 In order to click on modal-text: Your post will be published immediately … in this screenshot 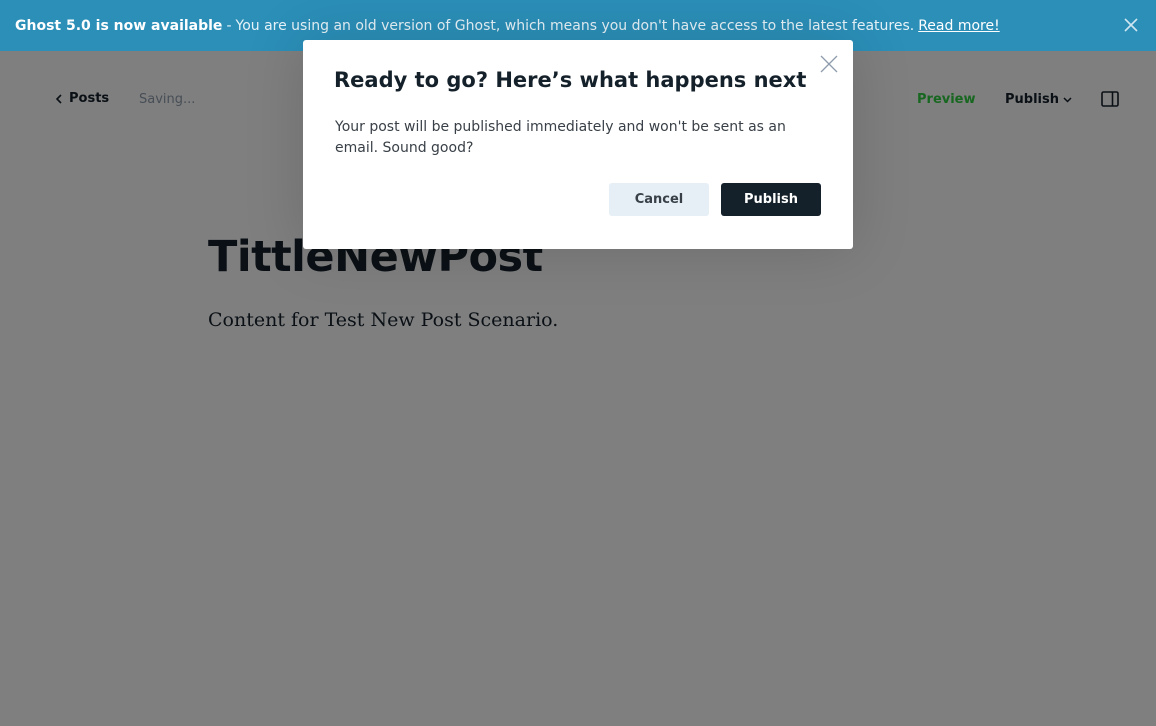, I will do `click(560, 137)`.